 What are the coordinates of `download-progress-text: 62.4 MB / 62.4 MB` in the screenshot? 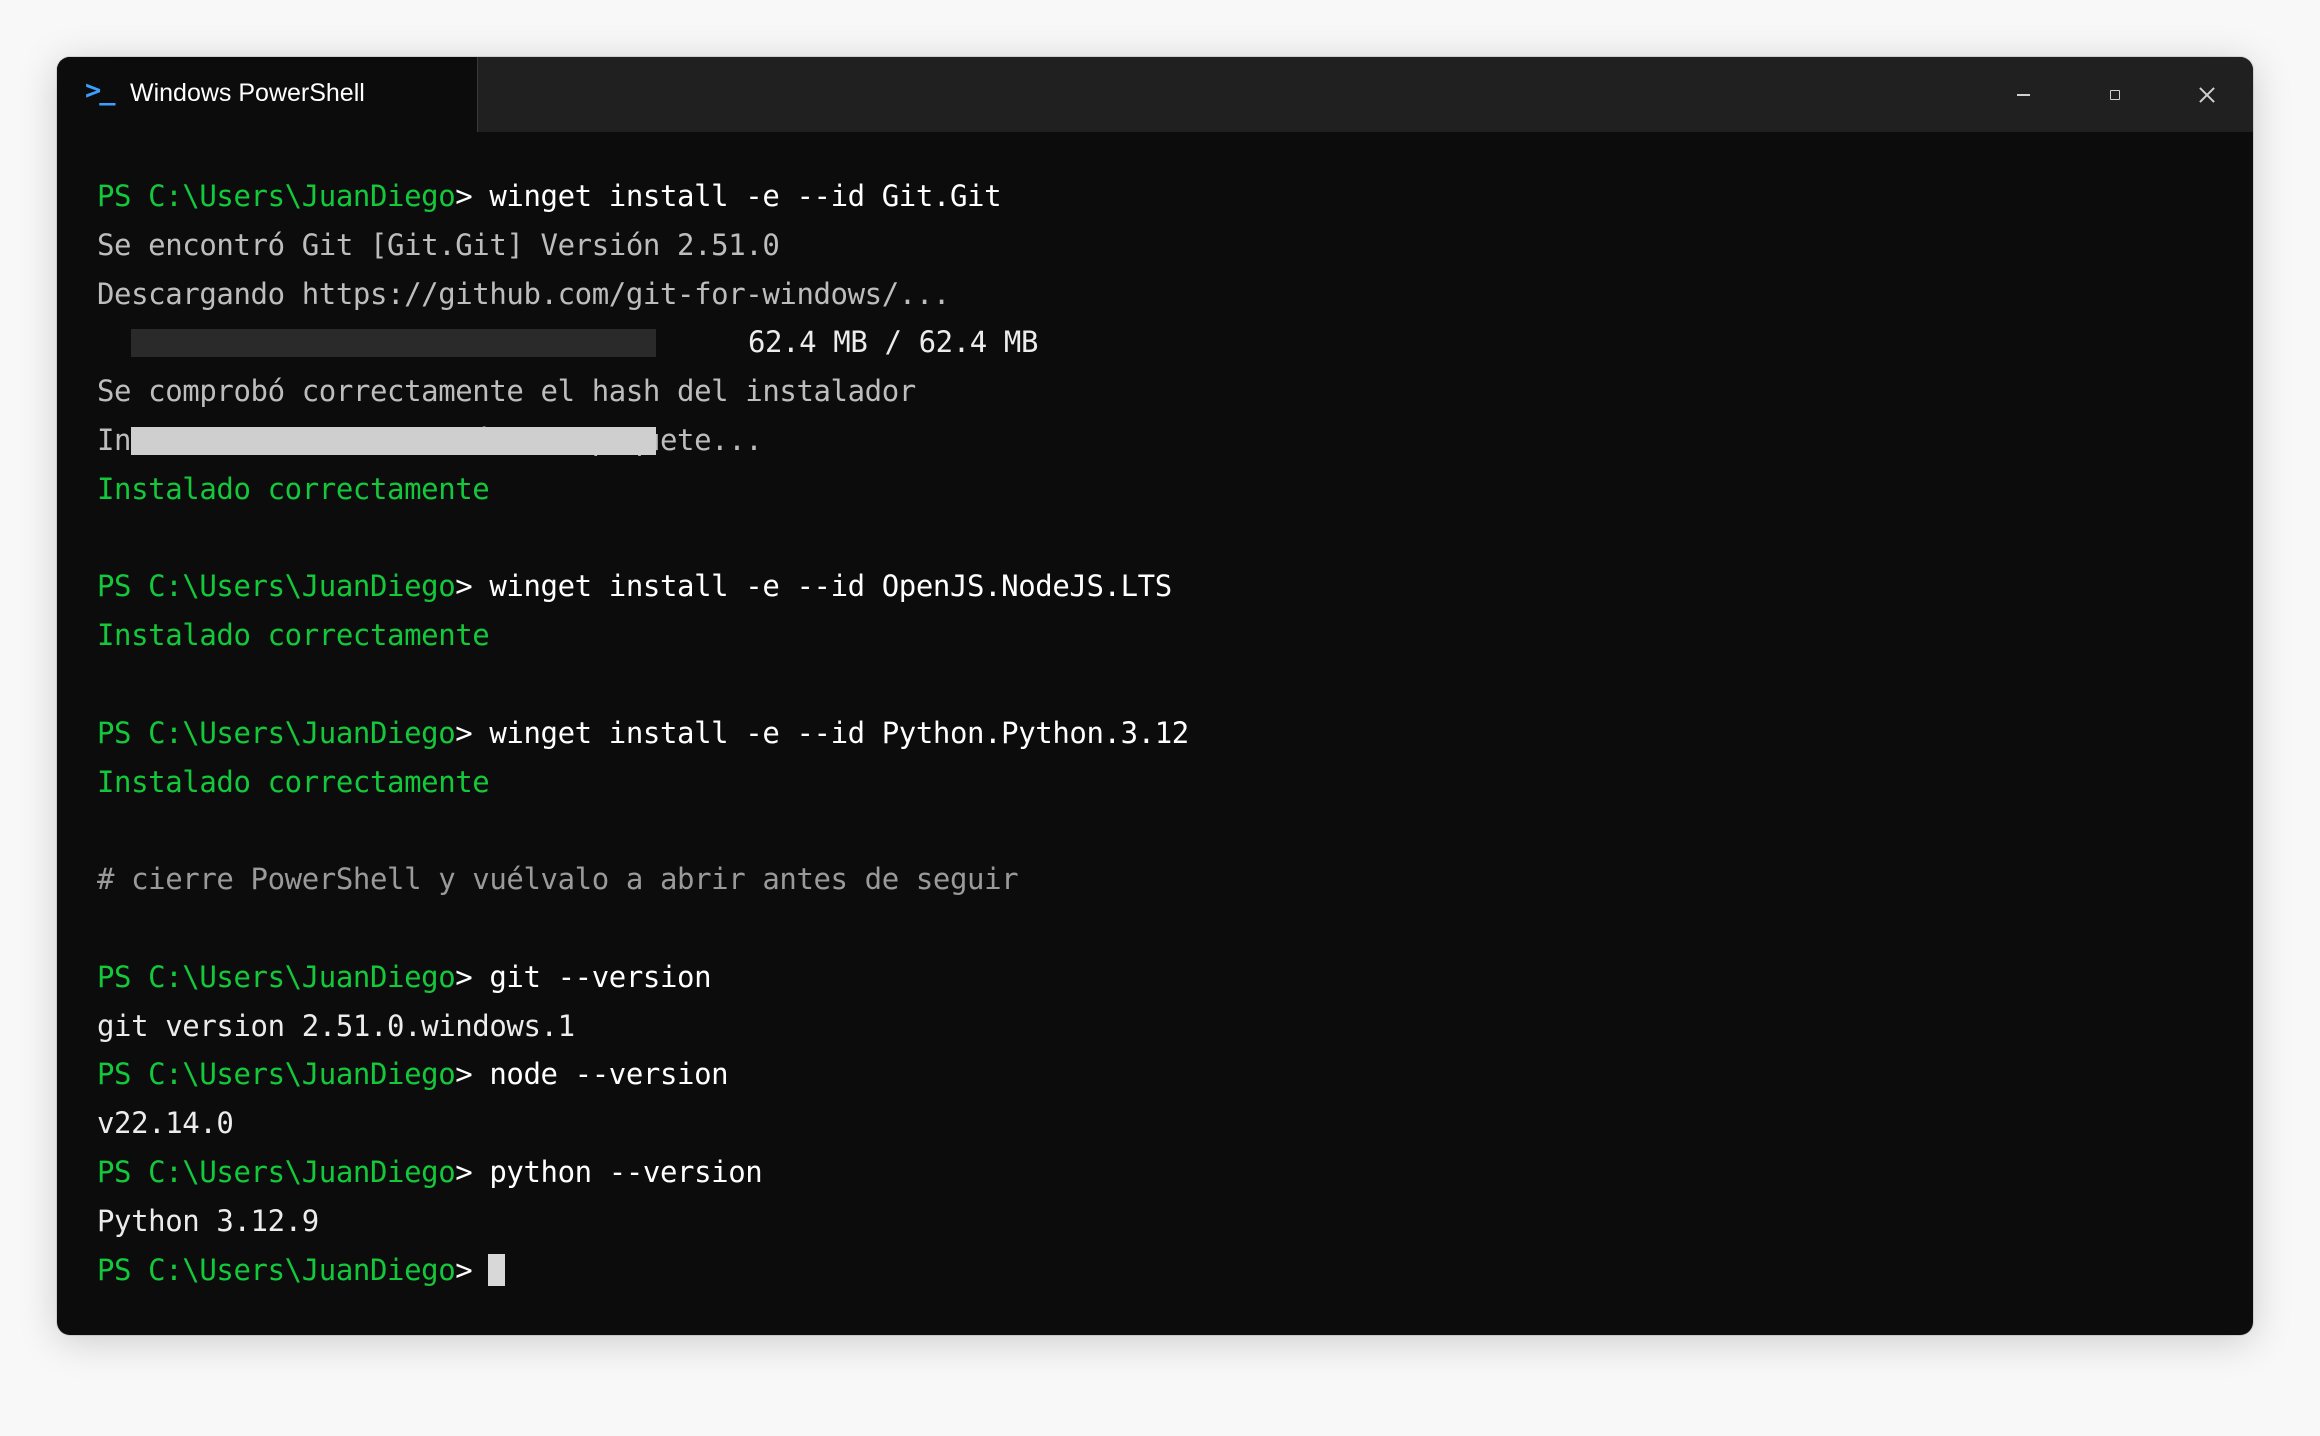 It's located at (893, 342).